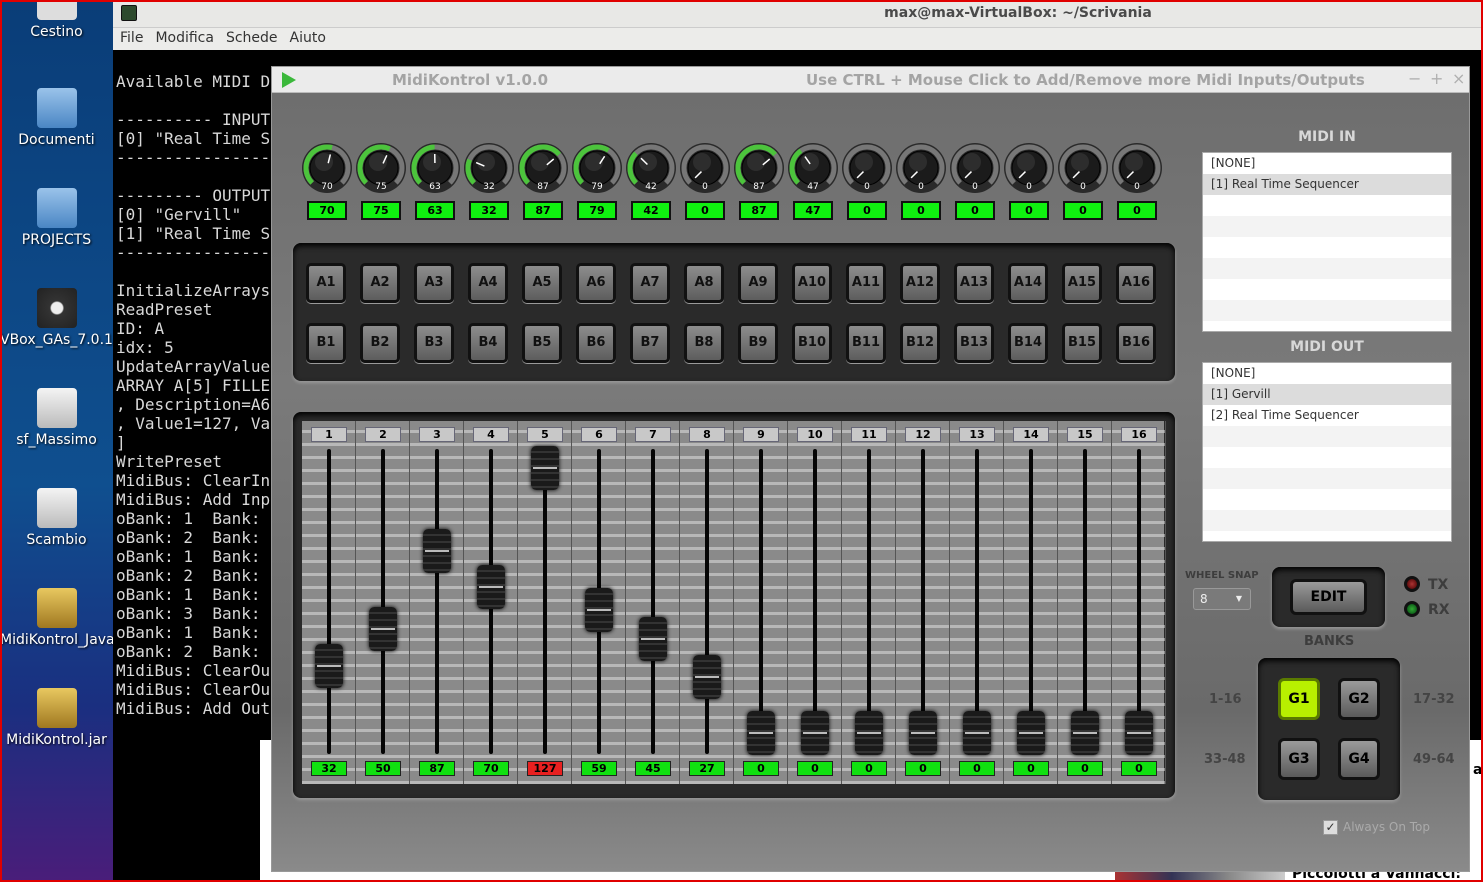 This screenshot has width=1483, height=882. What do you see at coordinates (1082, 343) in the screenshot?
I see `pad-b-button: B15` at bounding box center [1082, 343].